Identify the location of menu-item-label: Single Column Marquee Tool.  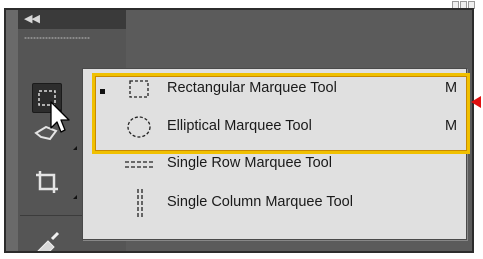
(260, 202).